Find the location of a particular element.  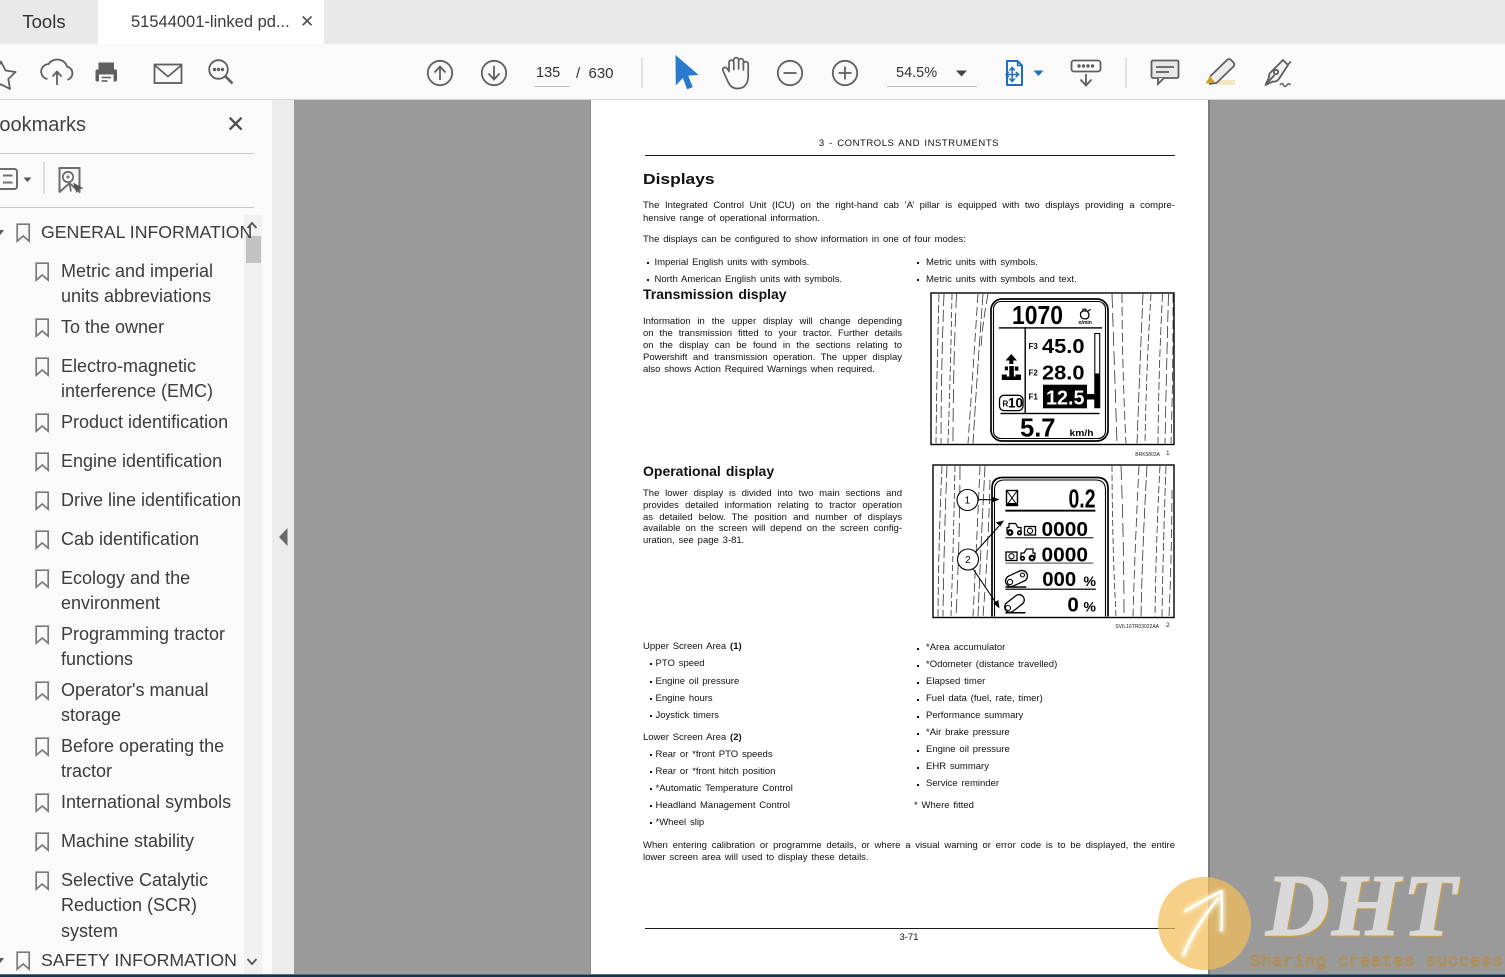

svg-text: 2 is located at coordinates (968, 560).